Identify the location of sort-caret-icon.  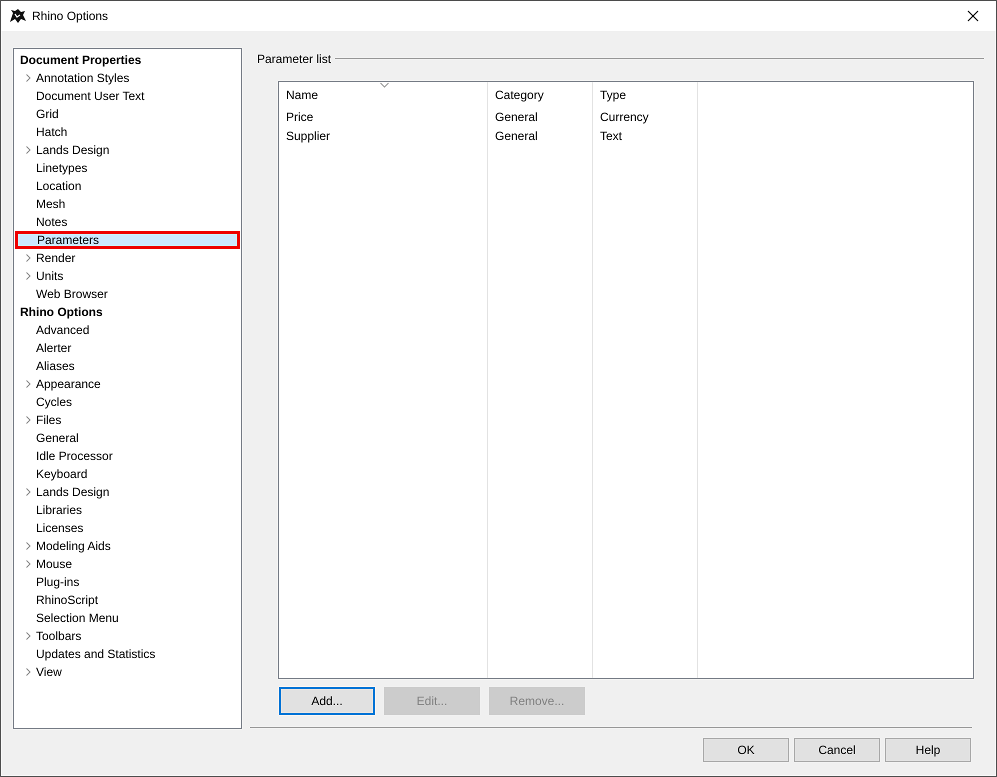
(384, 85).